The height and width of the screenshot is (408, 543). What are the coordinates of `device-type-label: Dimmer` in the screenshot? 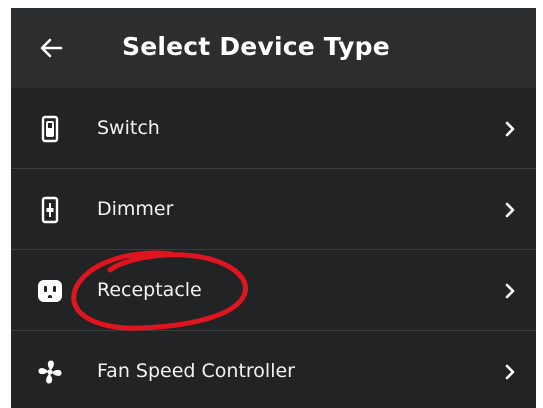 It's located at (135, 209).